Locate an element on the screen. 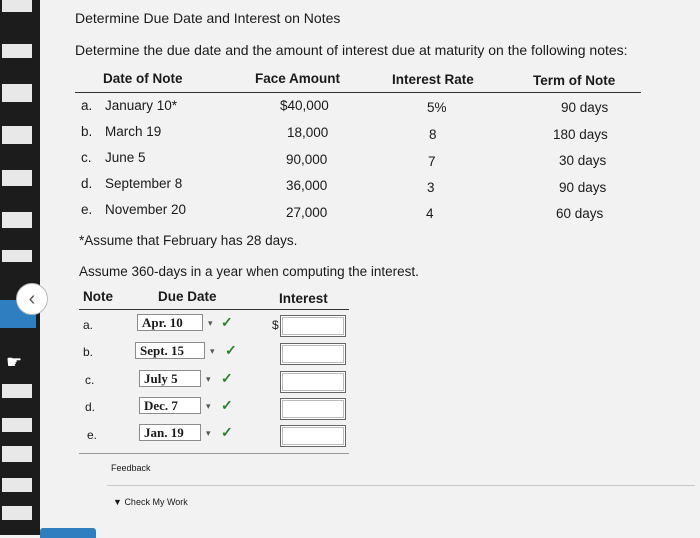 The width and height of the screenshot is (700, 538). due-date-select-b: Sept. 15 is located at coordinates (170, 350).